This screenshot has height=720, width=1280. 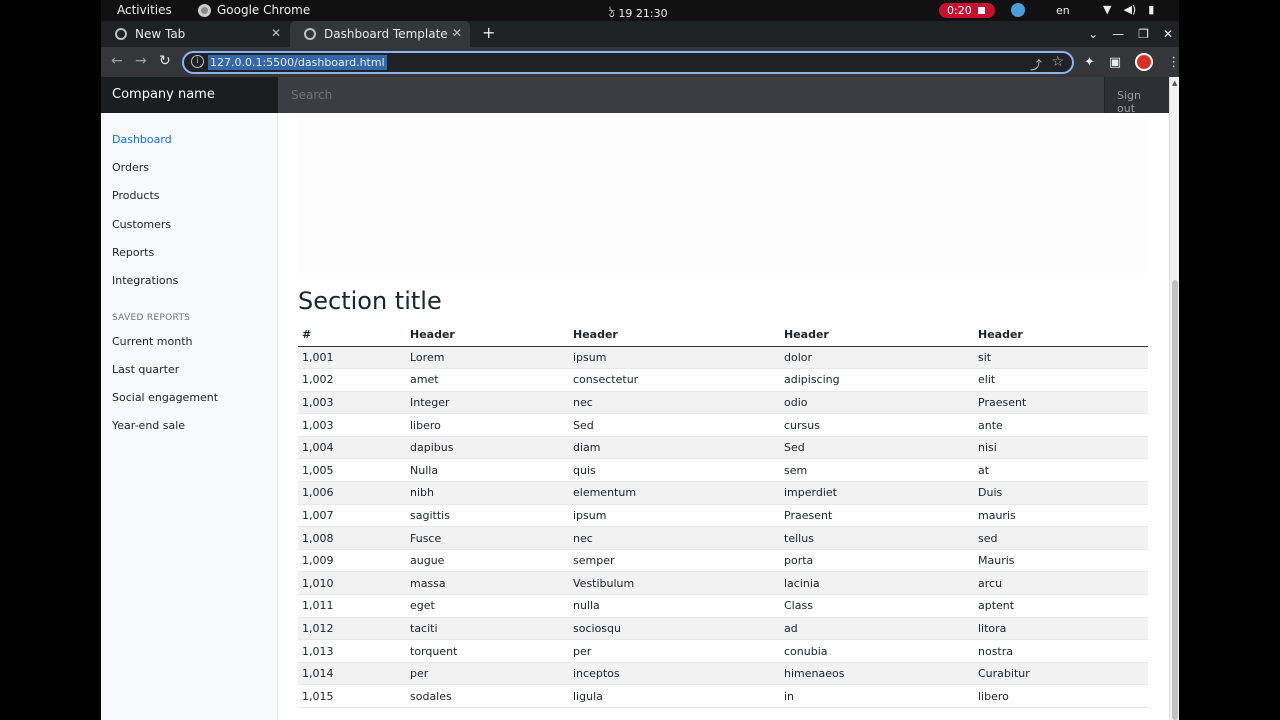 I want to click on sign-out-link: Sign out, so click(x=1137, y=96).